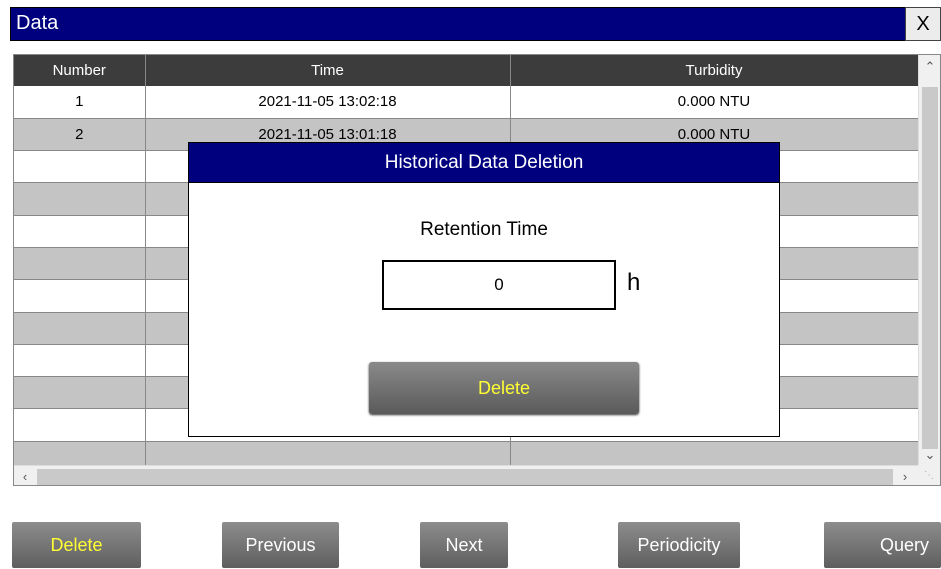  What do you see at coordinates (504, 388) in the screenshot?
I see `dialog-delete-button: Delete` at bounding box center [504, 388].